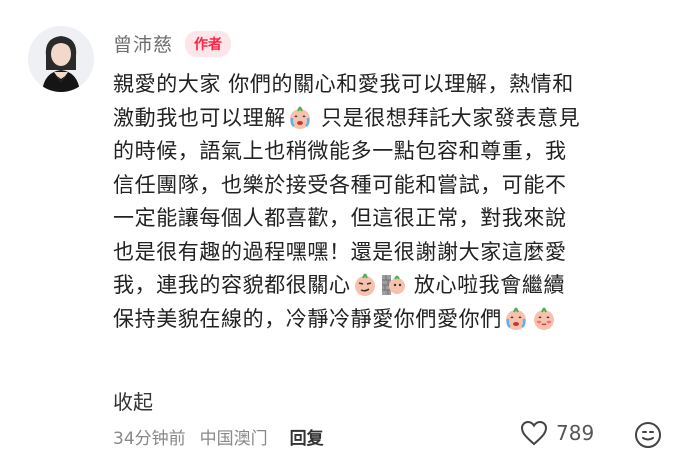  I want to click on comment-time: 34分钟前, so click(149, 439).